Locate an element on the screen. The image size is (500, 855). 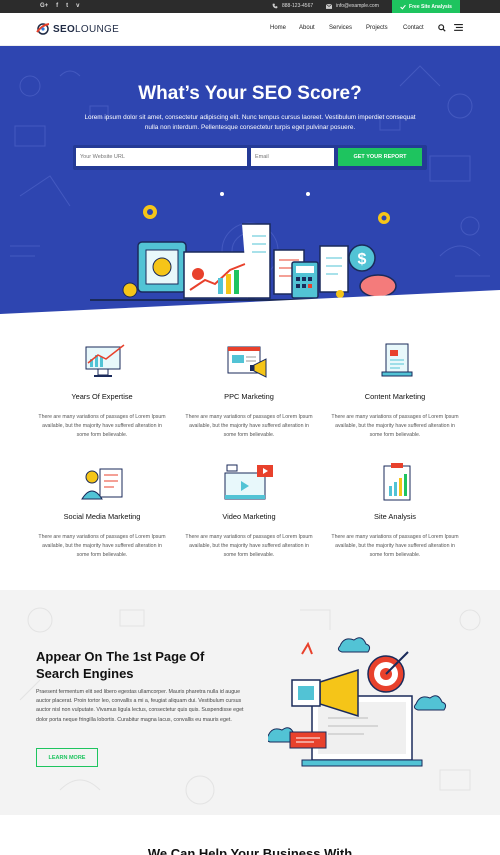
chart-monitor-icon is located at coordinates (105, 360).